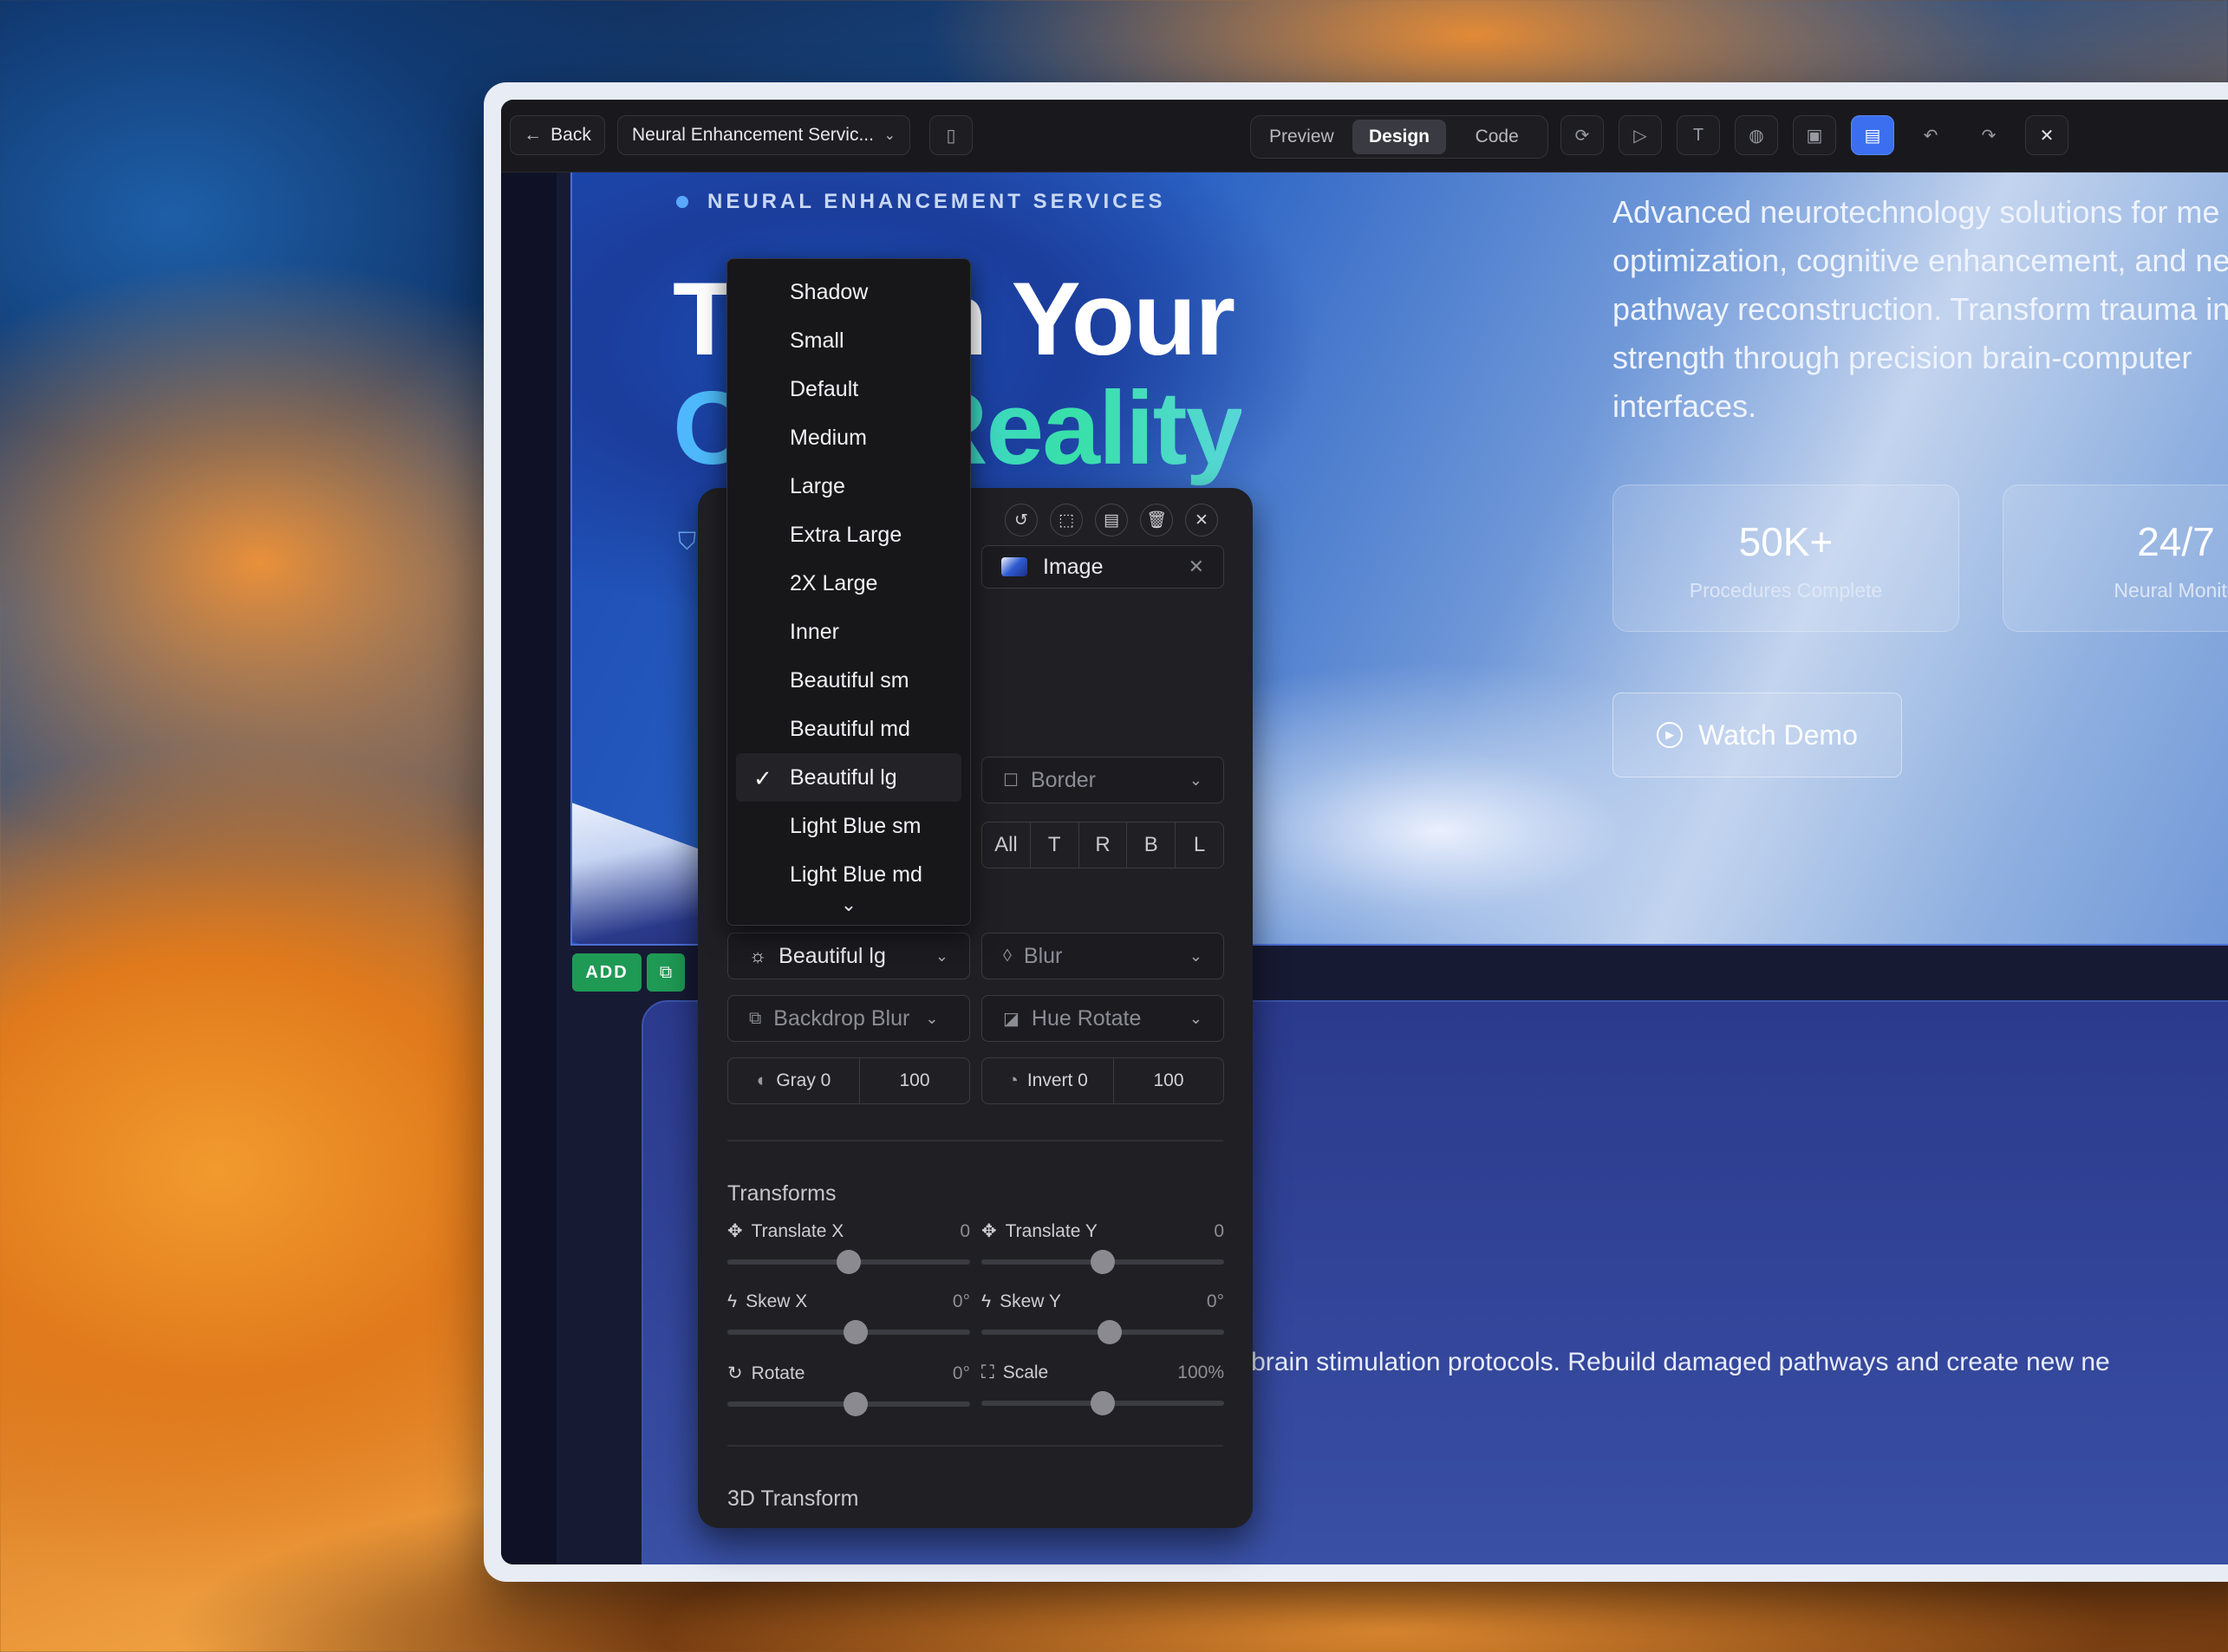 This screenshot has height=1652, width=2228. What do you see at coordinates (1196, 567) in the screenshot?
I see `remove-image-icon: ✕` at bounding box center [1196, 567].